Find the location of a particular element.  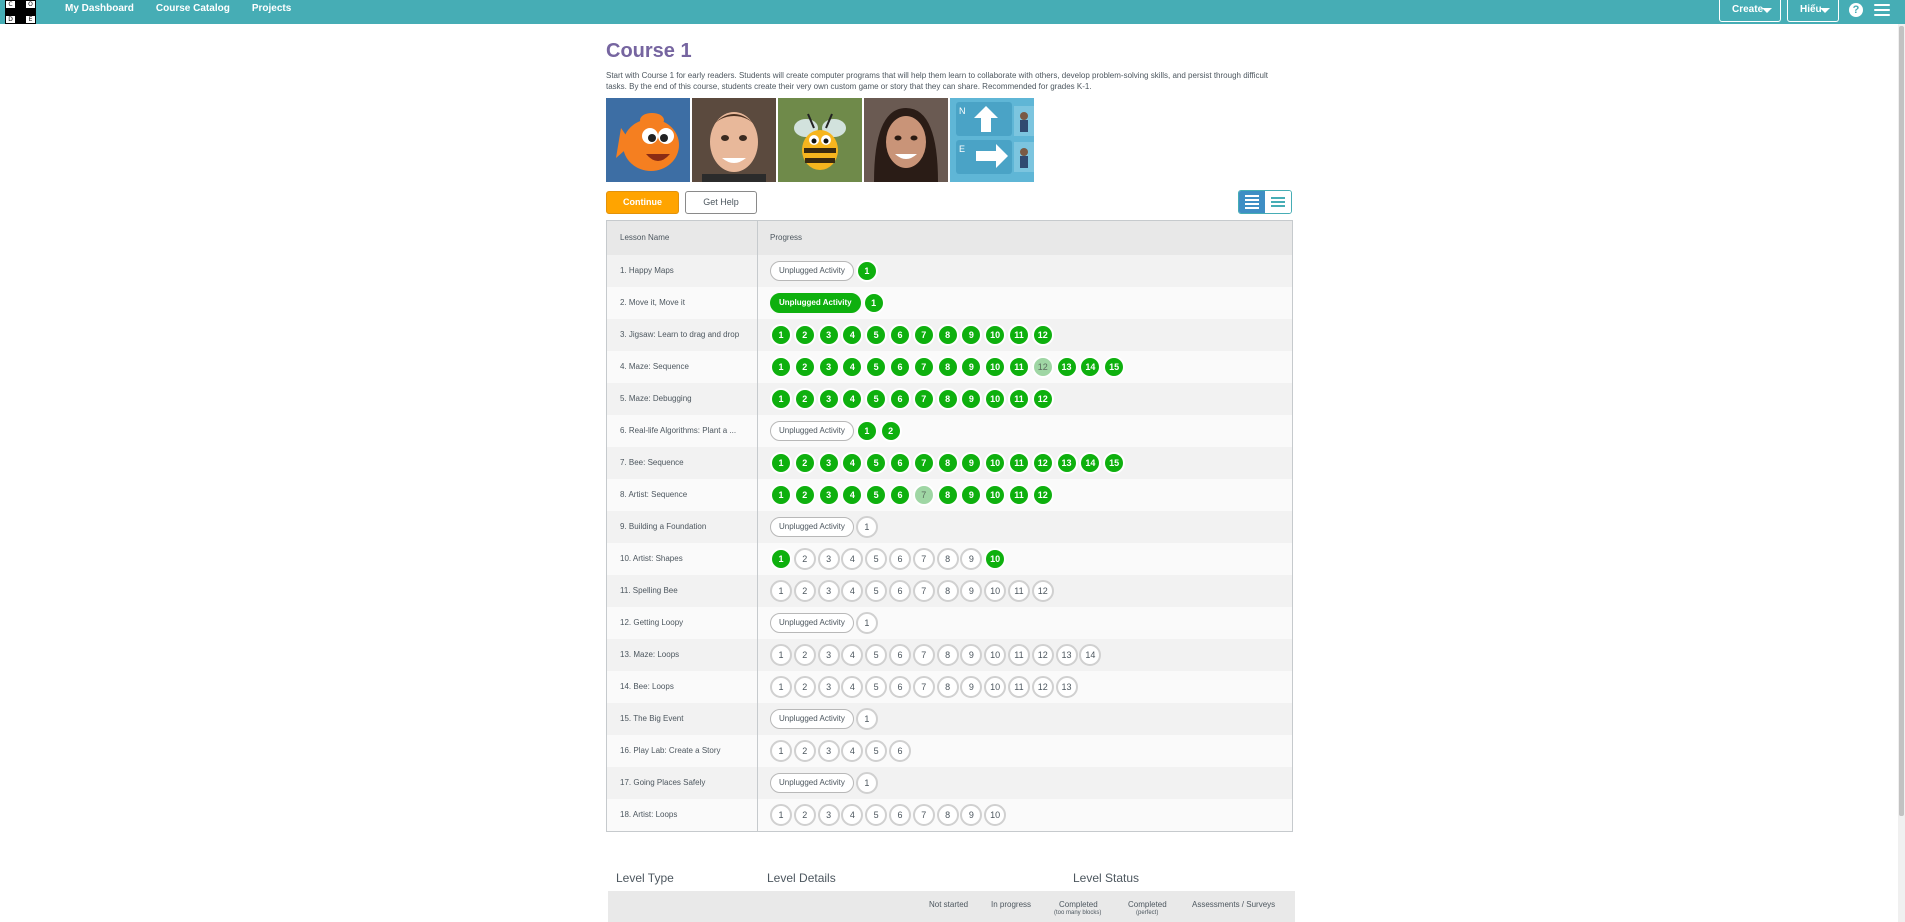

lesson-name: 15. The Big Event is located at coordinates (682, 719).